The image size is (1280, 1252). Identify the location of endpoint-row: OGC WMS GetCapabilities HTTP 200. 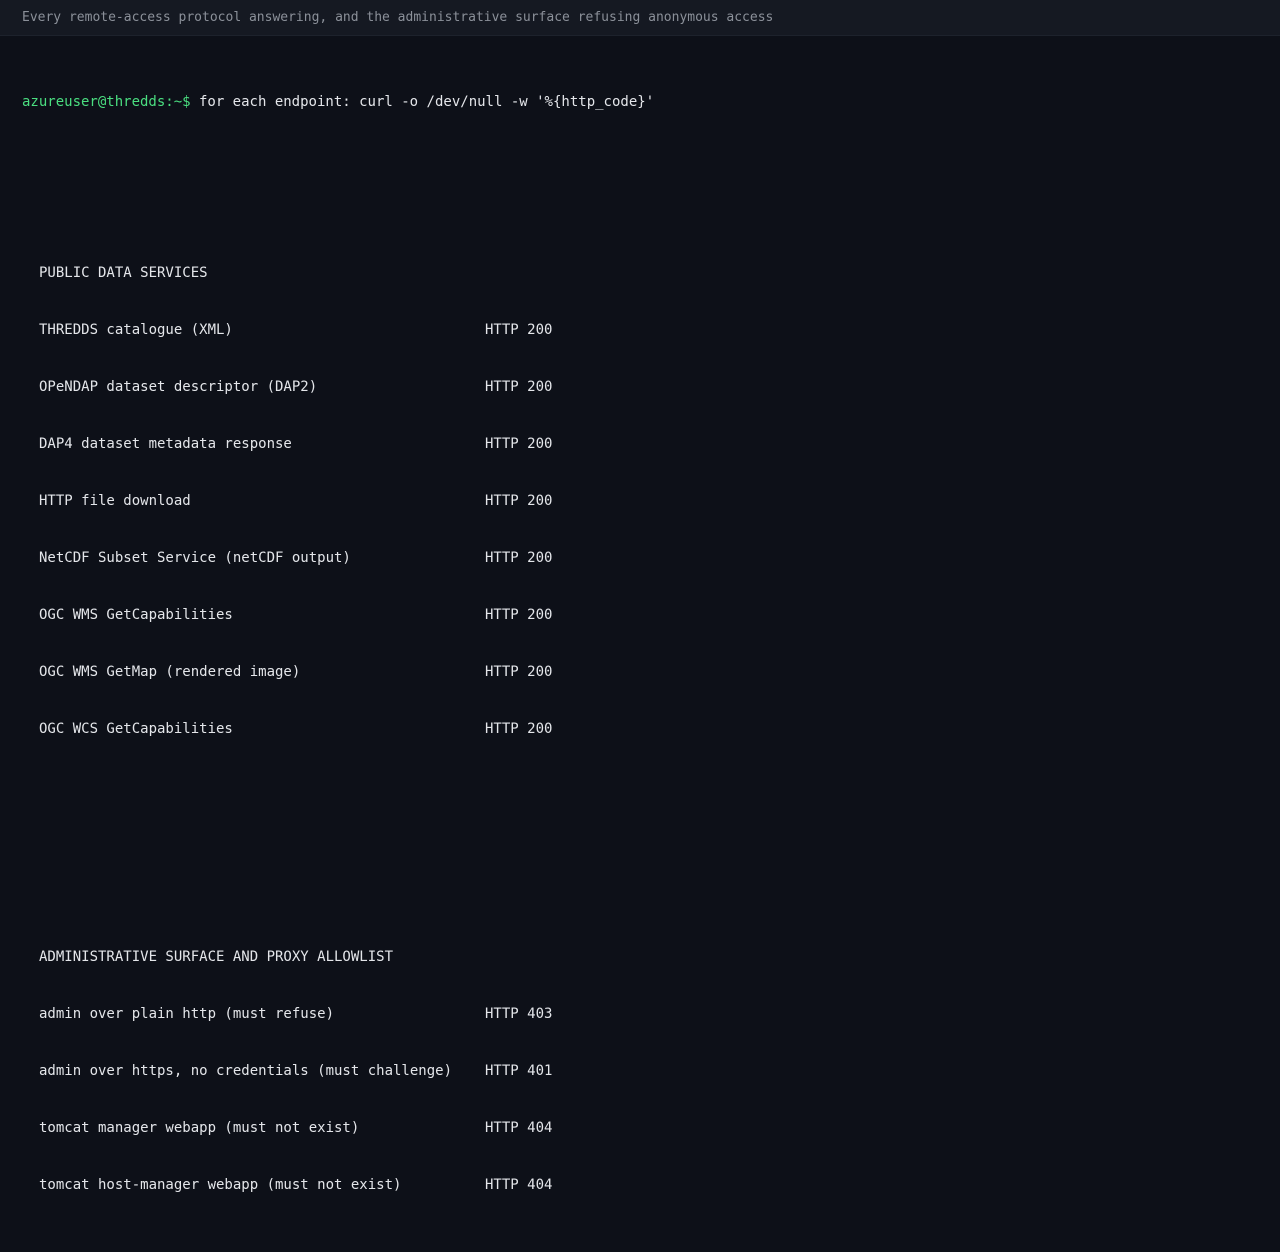
(651, 615).